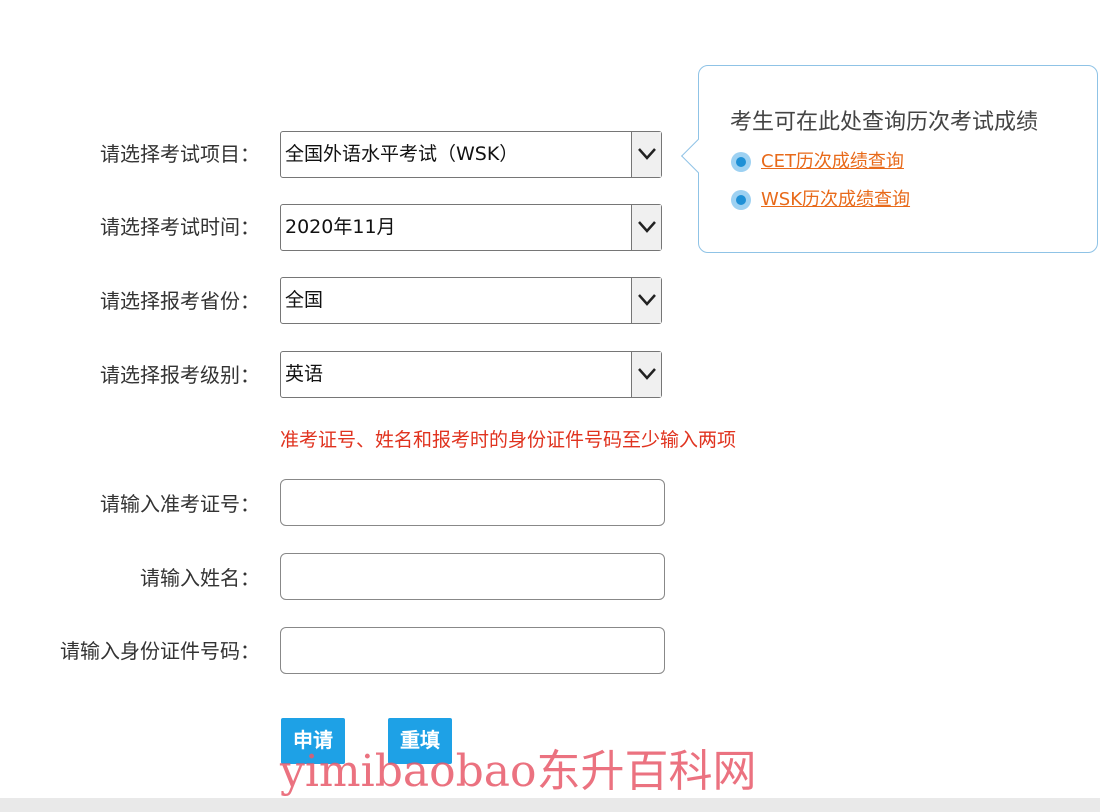 The width and height of the screenshot is (1100, 812). Describe the element at coordinates (518, 771) in the screenshot. I see `watermark: yimibaobao东升百科网` at that location.